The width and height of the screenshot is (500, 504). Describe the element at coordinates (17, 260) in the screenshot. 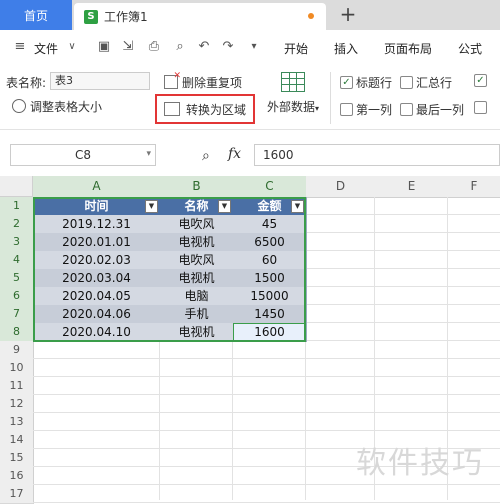

I see `row-header-4: 4` at that location.